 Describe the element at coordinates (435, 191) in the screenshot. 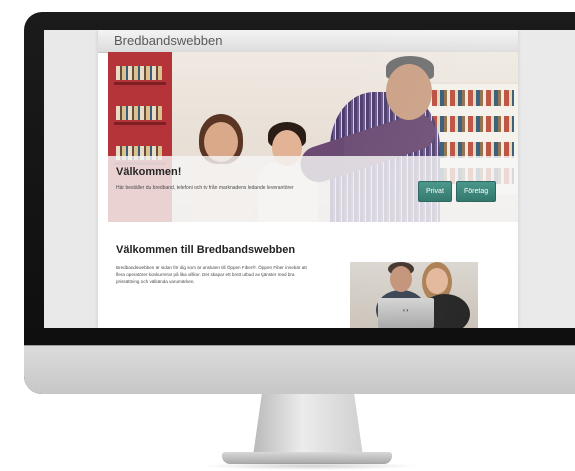

I see `privat-button: Privat` at that location.